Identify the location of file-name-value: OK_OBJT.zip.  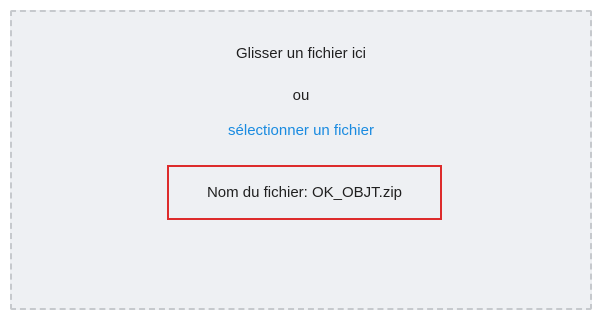
(357, 192).